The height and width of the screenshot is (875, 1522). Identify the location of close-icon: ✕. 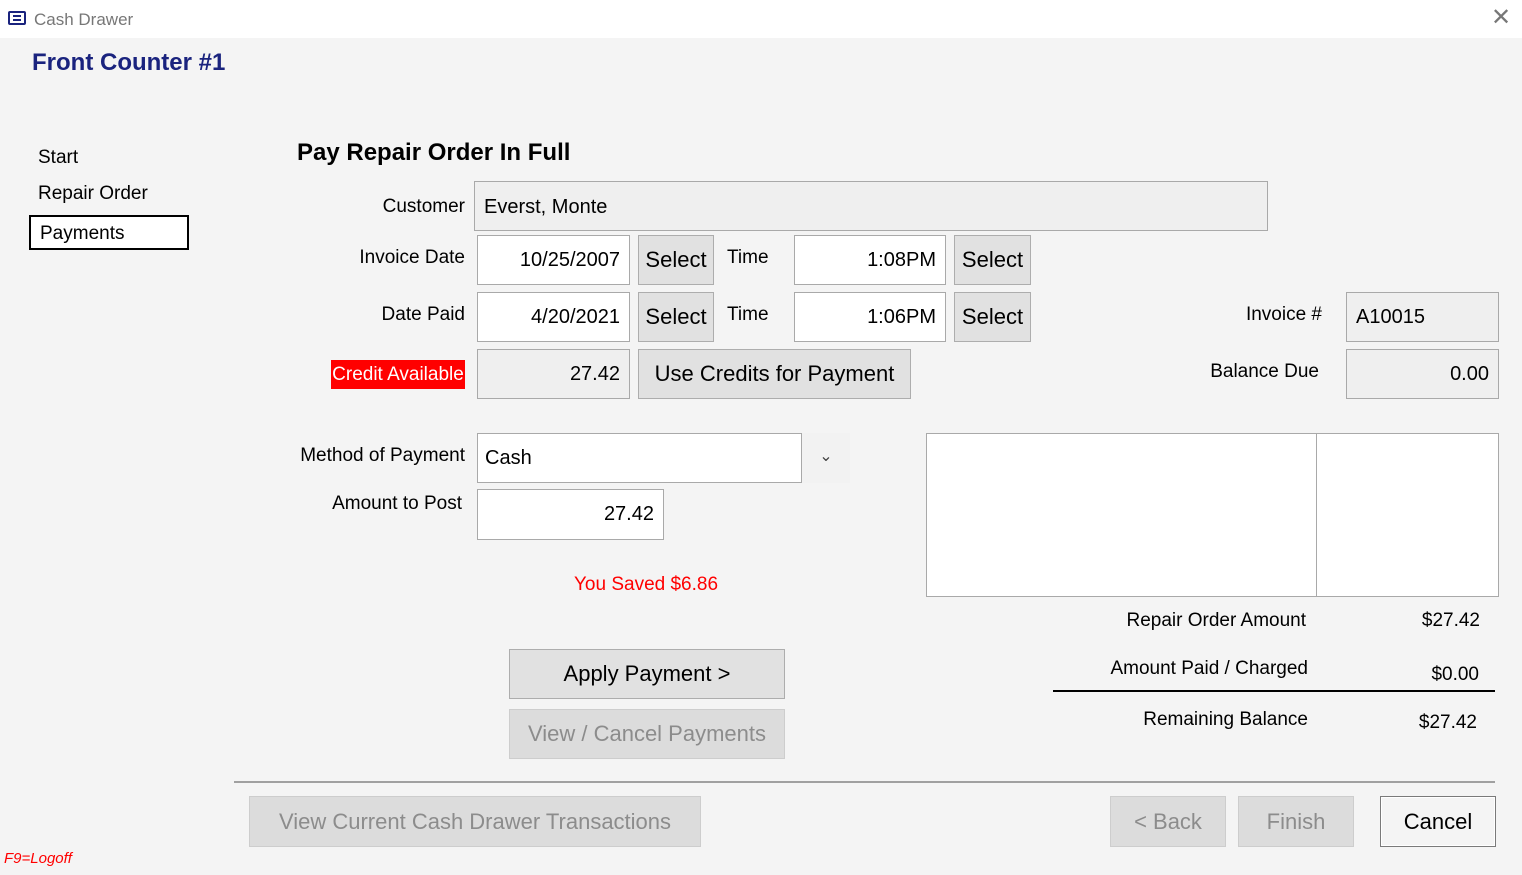
(1501, 18).